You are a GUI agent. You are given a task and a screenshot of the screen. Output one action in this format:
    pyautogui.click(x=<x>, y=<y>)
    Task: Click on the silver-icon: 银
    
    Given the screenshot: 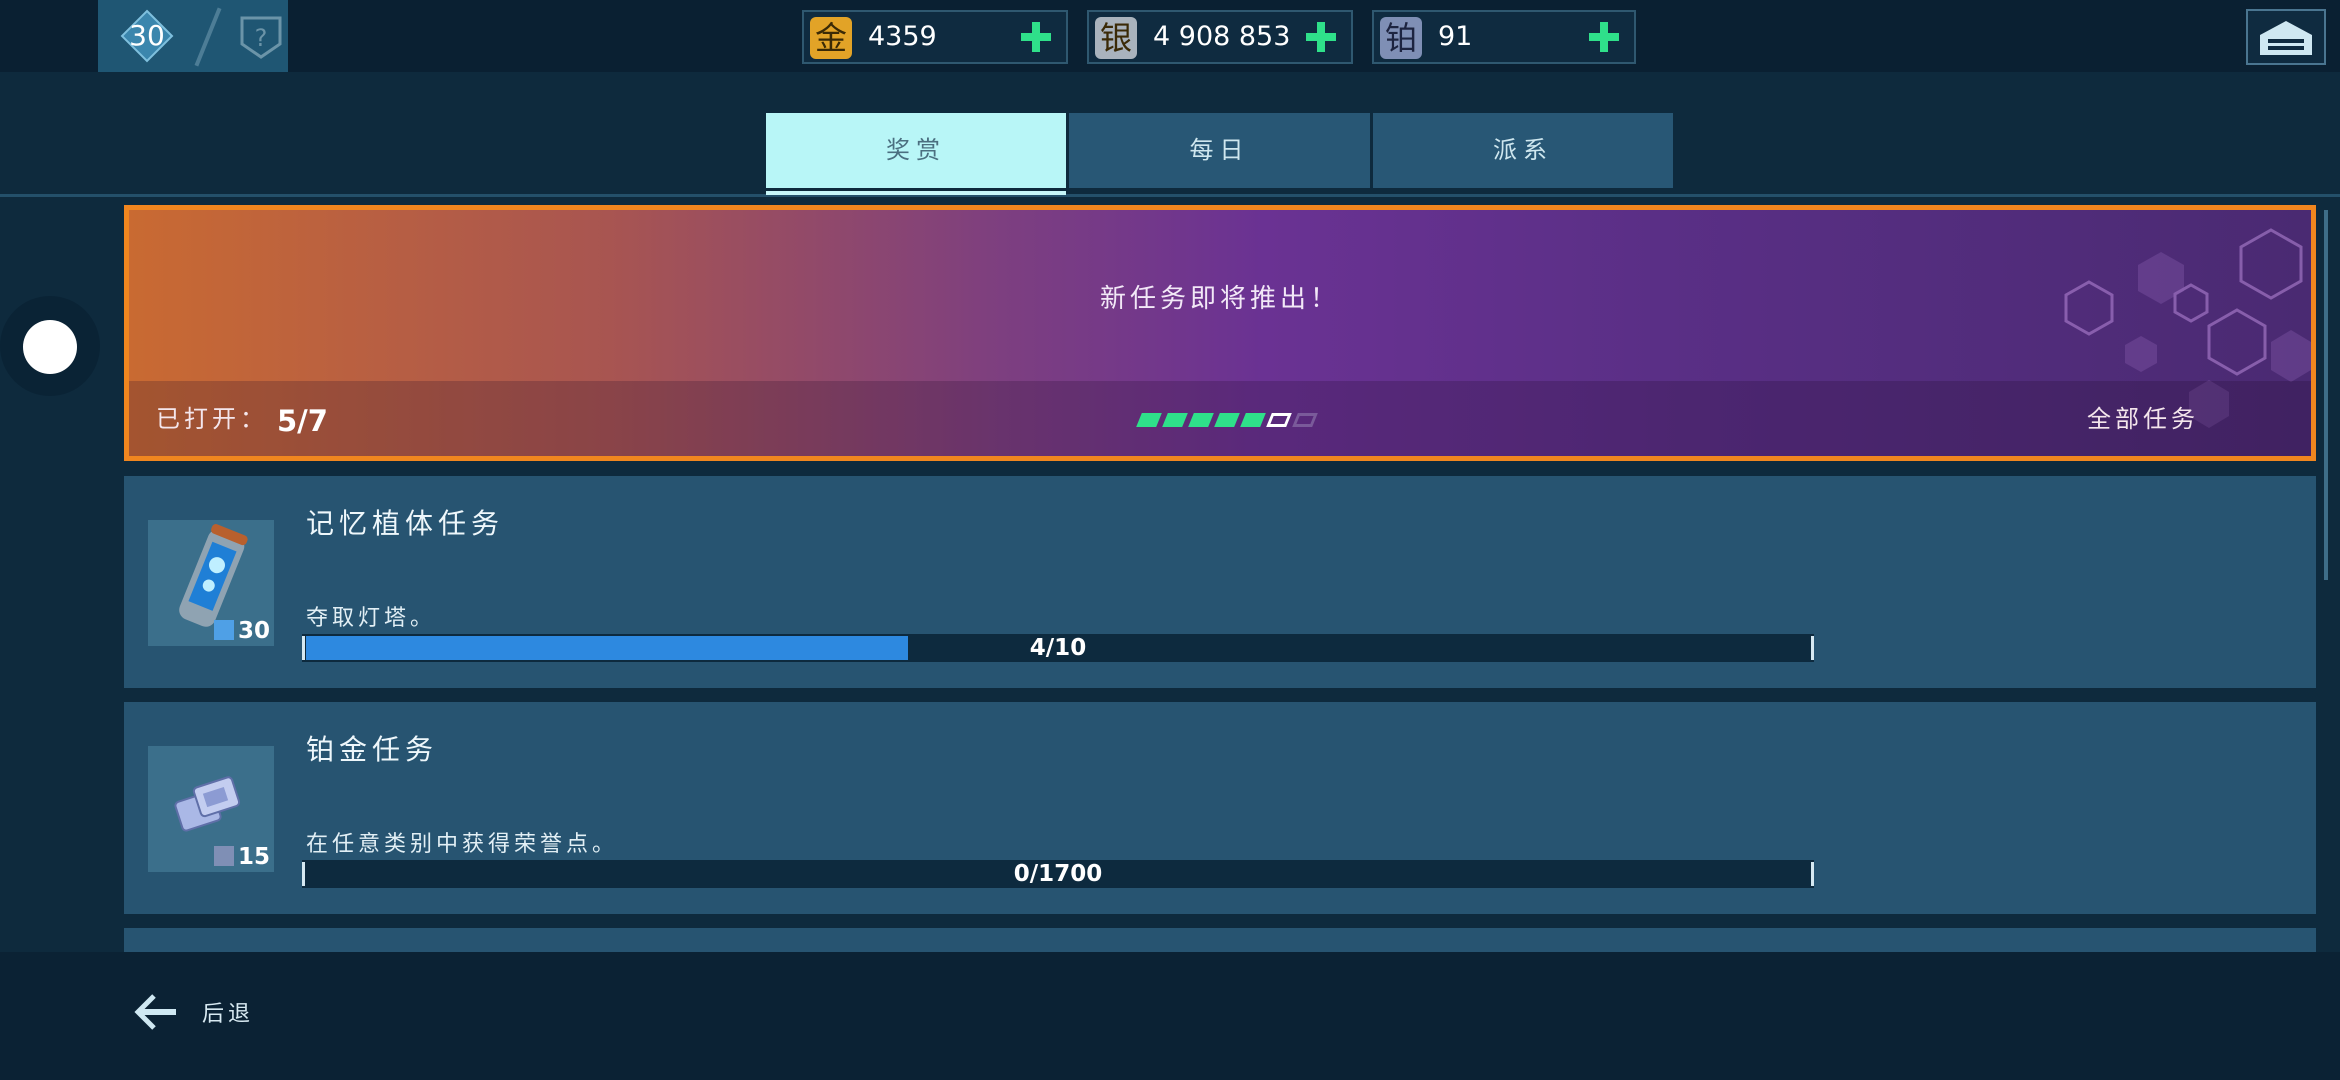 What is the action you would take?
    pyautogui.click(x=1116, y=38)
    